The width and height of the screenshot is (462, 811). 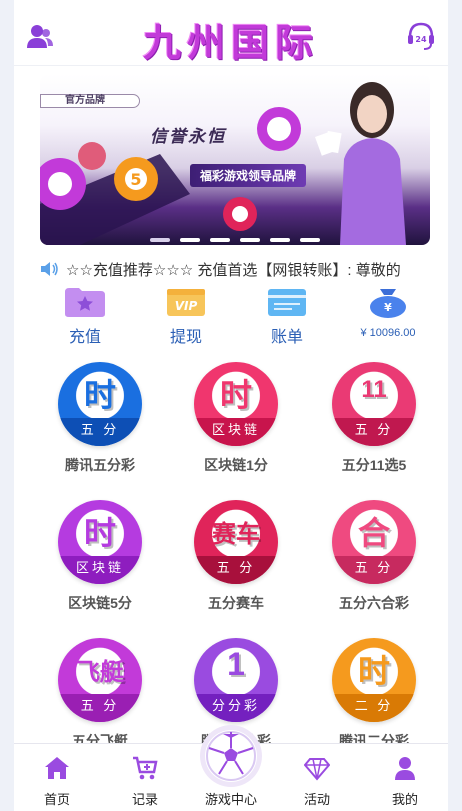 I want to click on cart-record-icon, so click(x=145, y=768).